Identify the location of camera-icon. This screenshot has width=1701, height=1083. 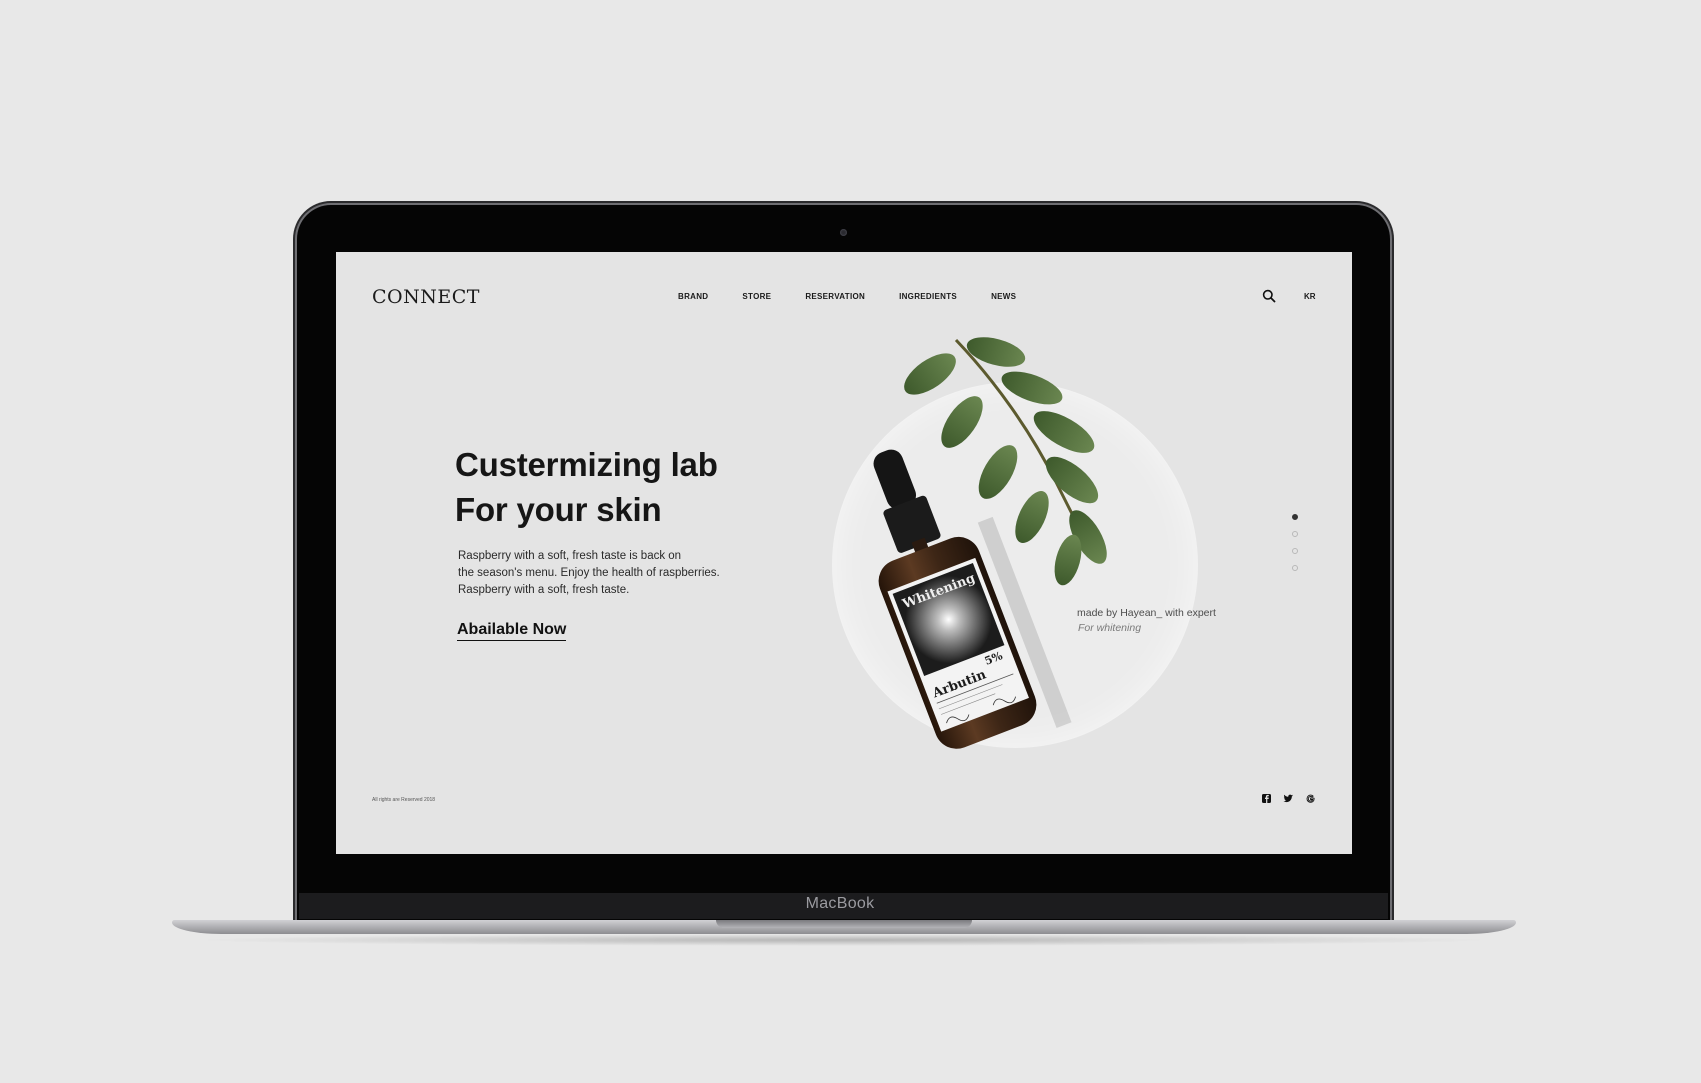
(843, 232).